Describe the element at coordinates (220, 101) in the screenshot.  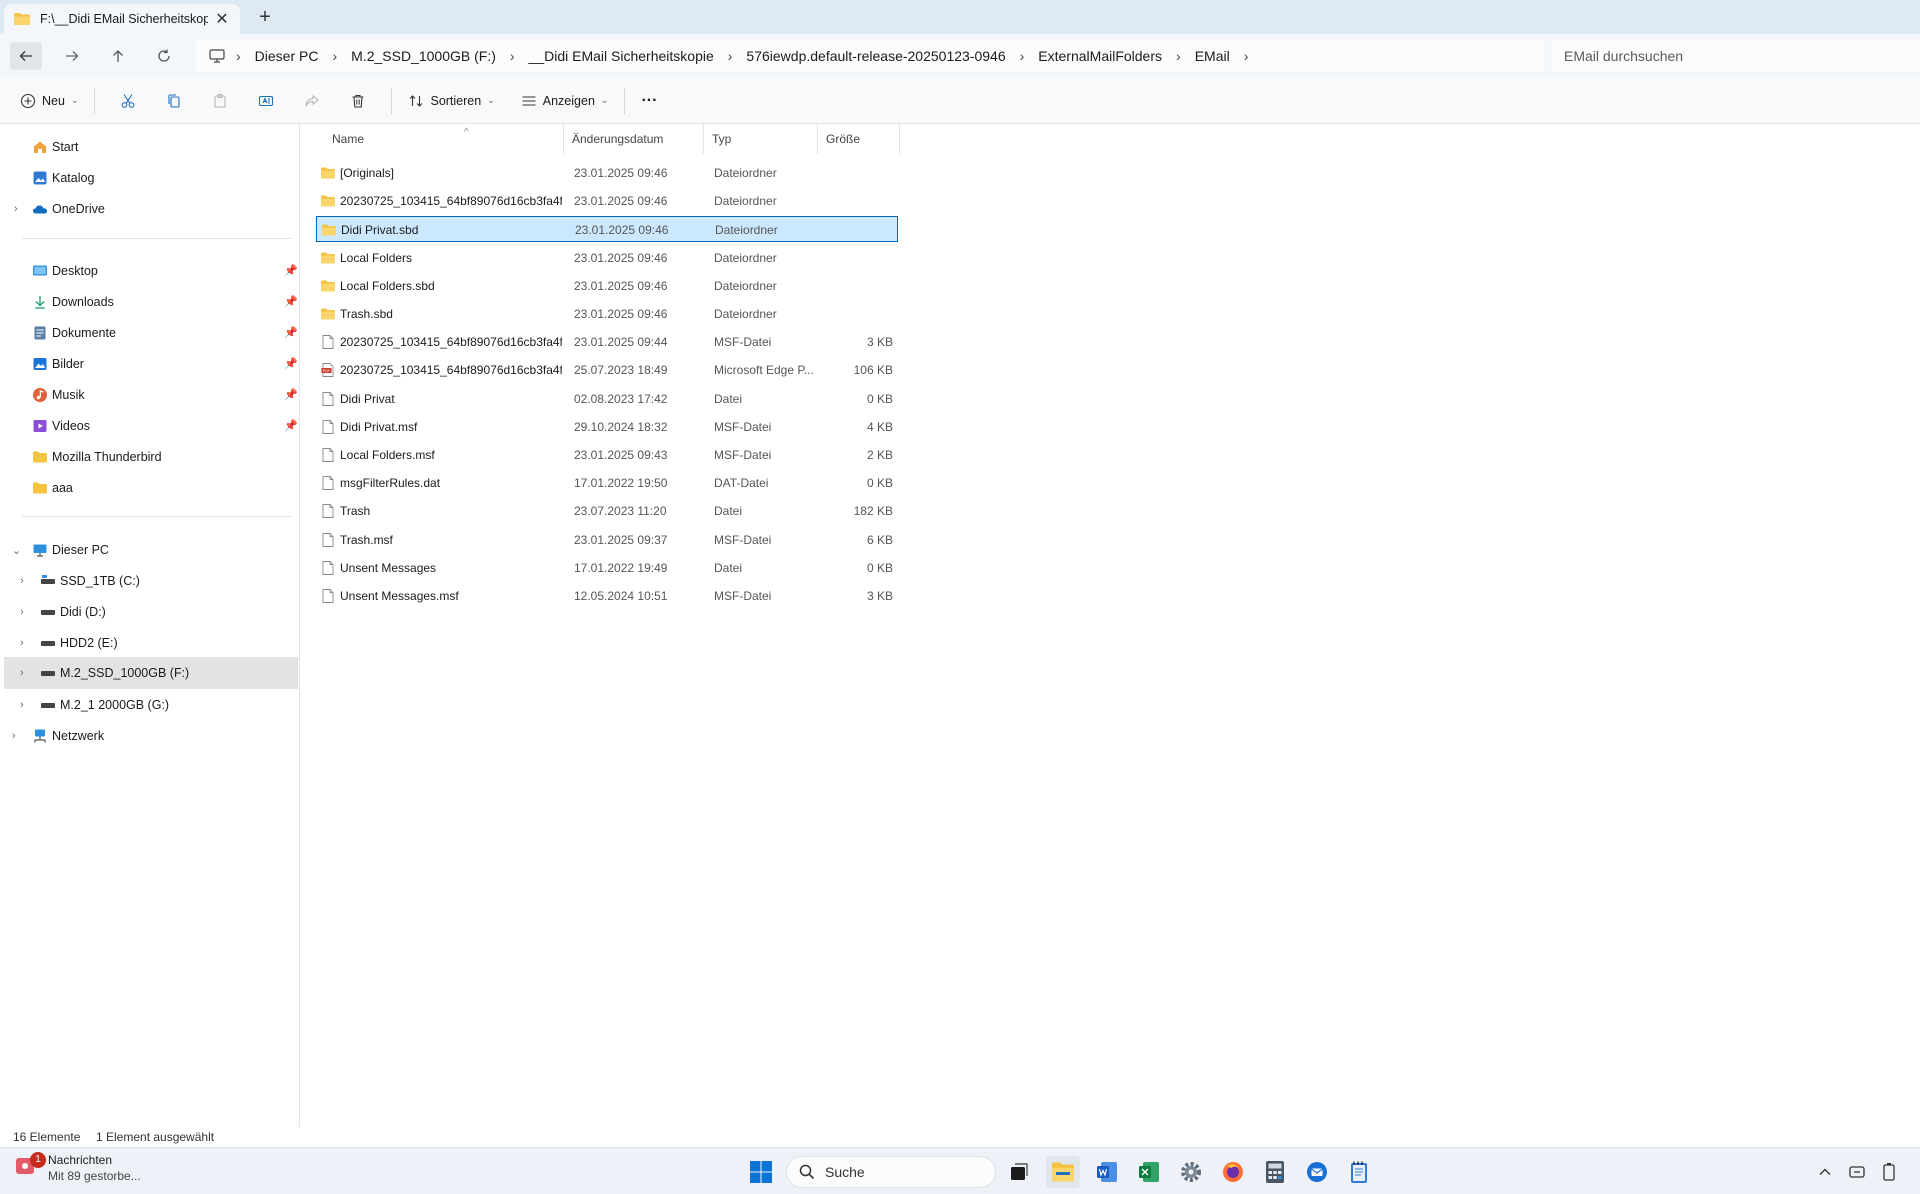
I see `paste-button` at that location.